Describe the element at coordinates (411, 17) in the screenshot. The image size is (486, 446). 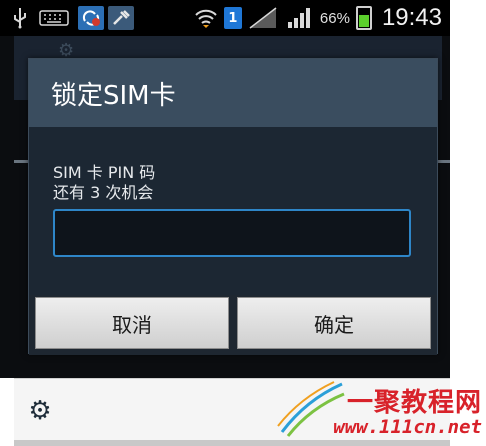
I see `clock: 19:43` at that location.